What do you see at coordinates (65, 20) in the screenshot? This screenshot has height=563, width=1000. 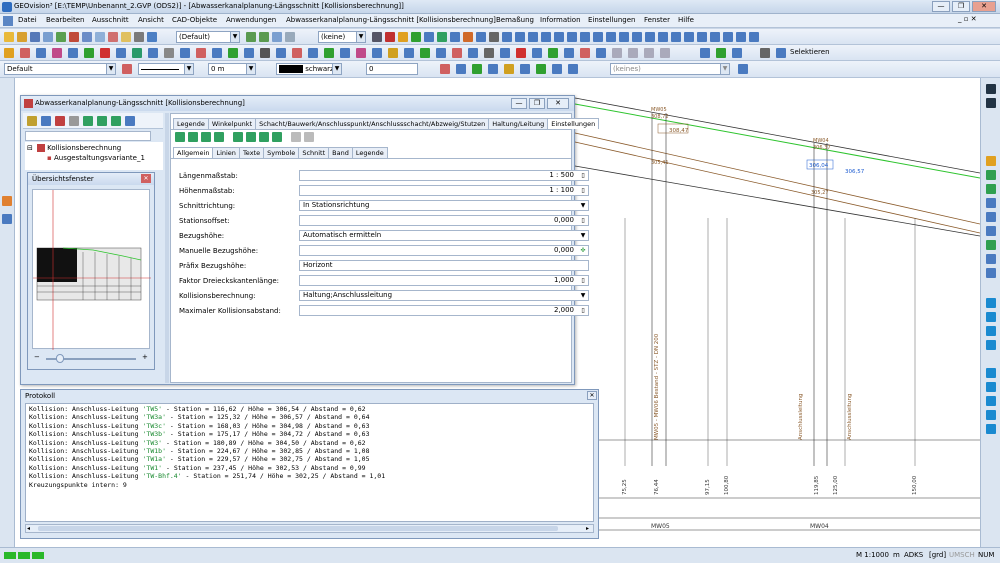 I see `menu-bearbeiten: Bearbeiten` at bounding box center [65, 20].